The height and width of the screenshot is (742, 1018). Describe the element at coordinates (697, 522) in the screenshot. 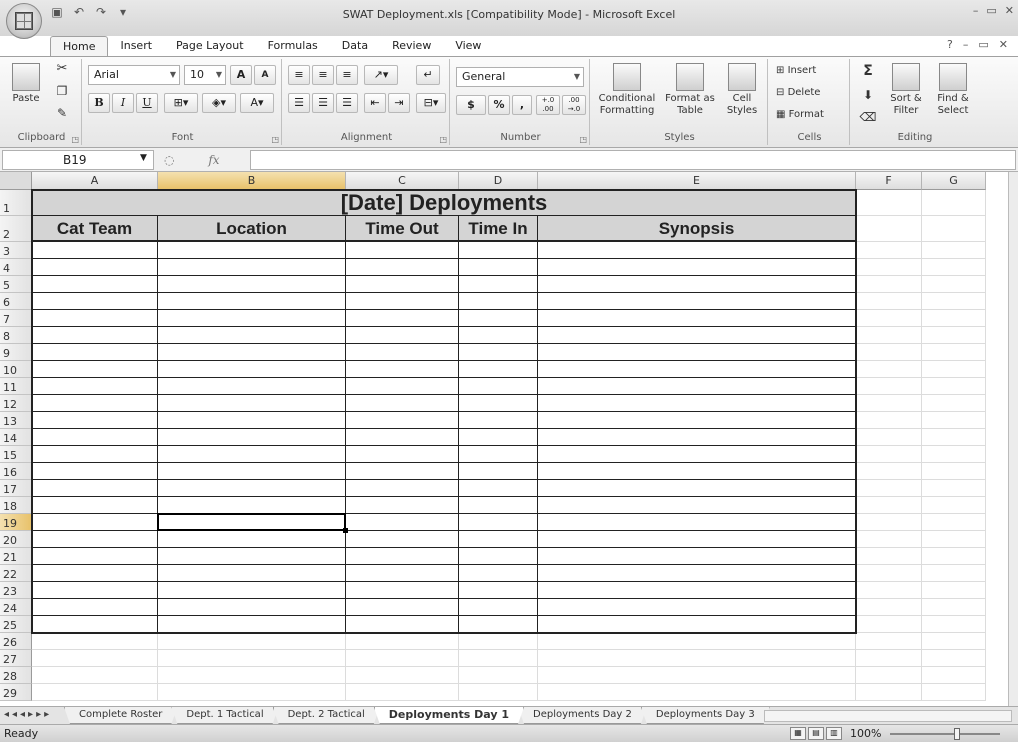

I see `cell-e19` at that location.